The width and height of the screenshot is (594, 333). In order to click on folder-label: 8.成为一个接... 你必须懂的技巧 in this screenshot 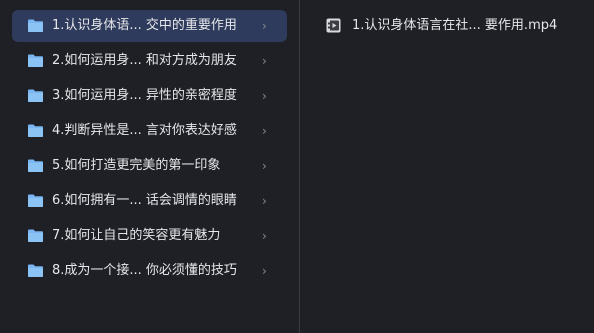, I will do `click(144, 270)`.